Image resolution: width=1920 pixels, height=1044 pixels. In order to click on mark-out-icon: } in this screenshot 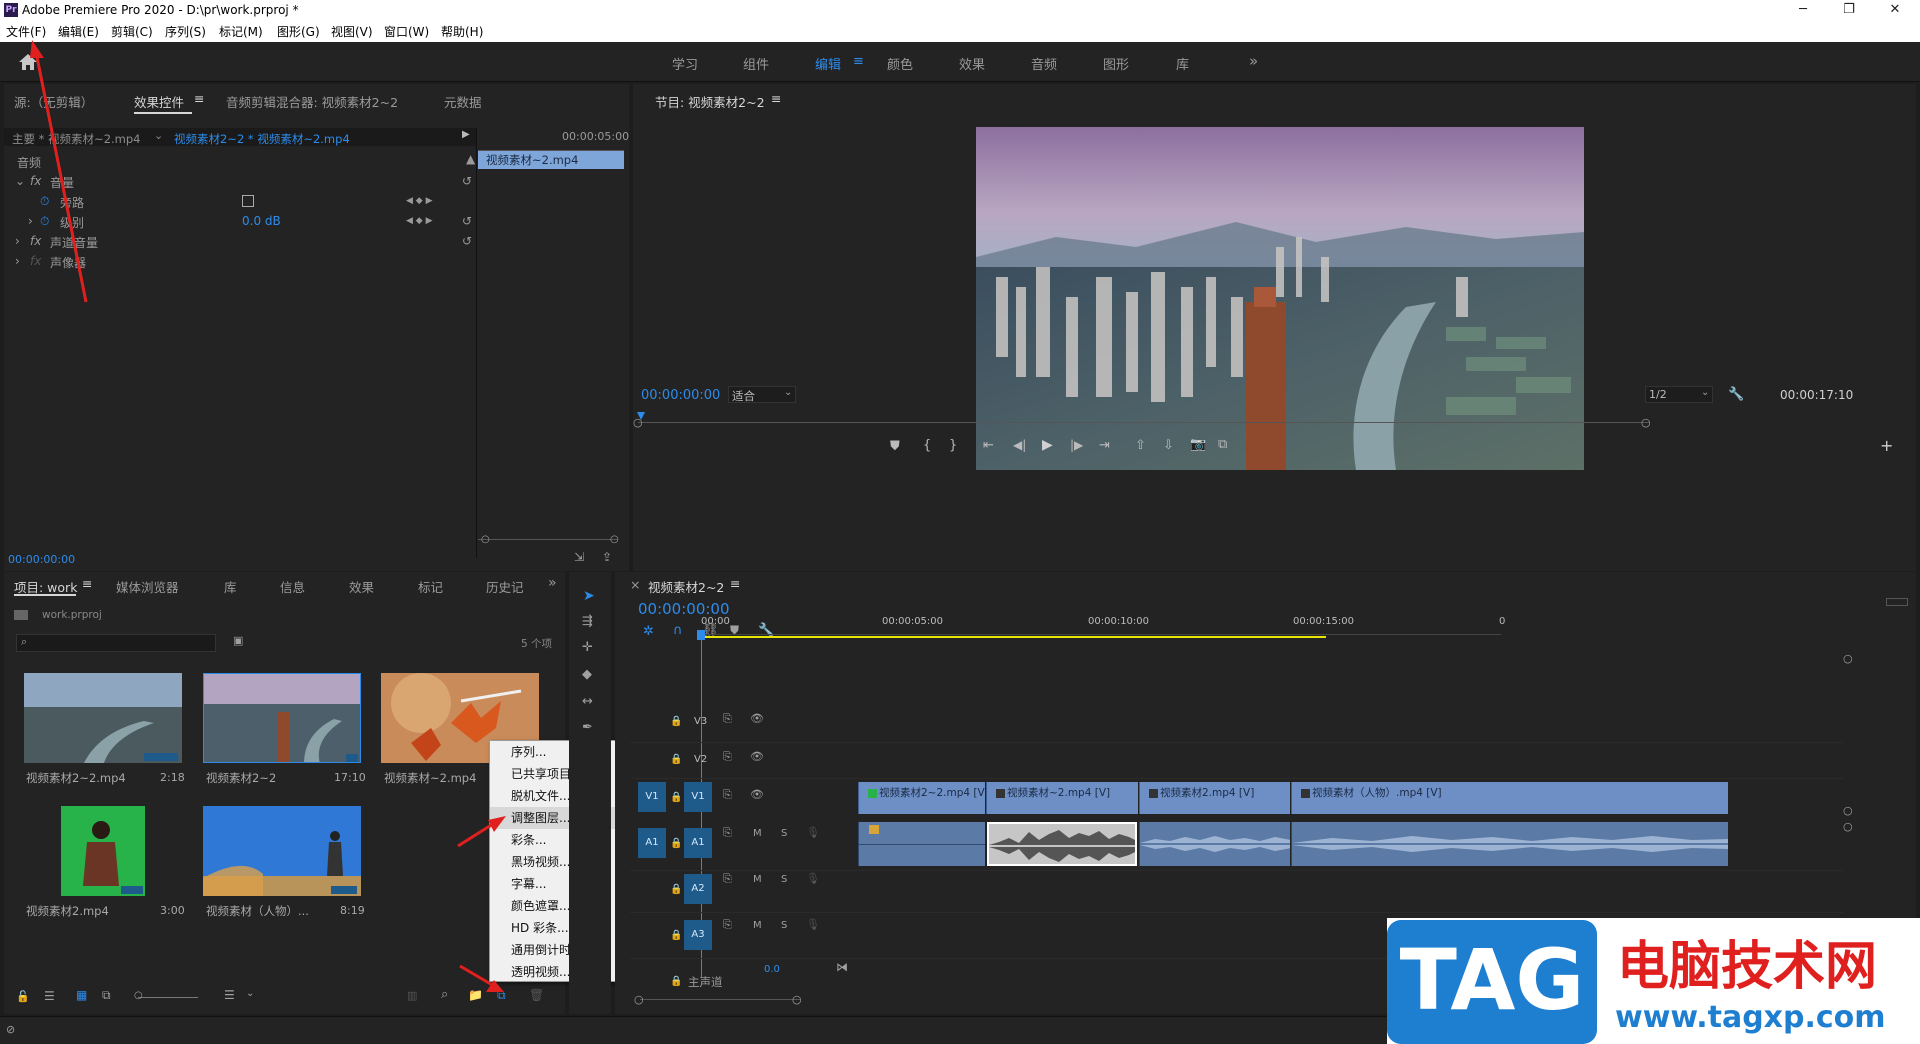, I will do `click(953, 445)`.